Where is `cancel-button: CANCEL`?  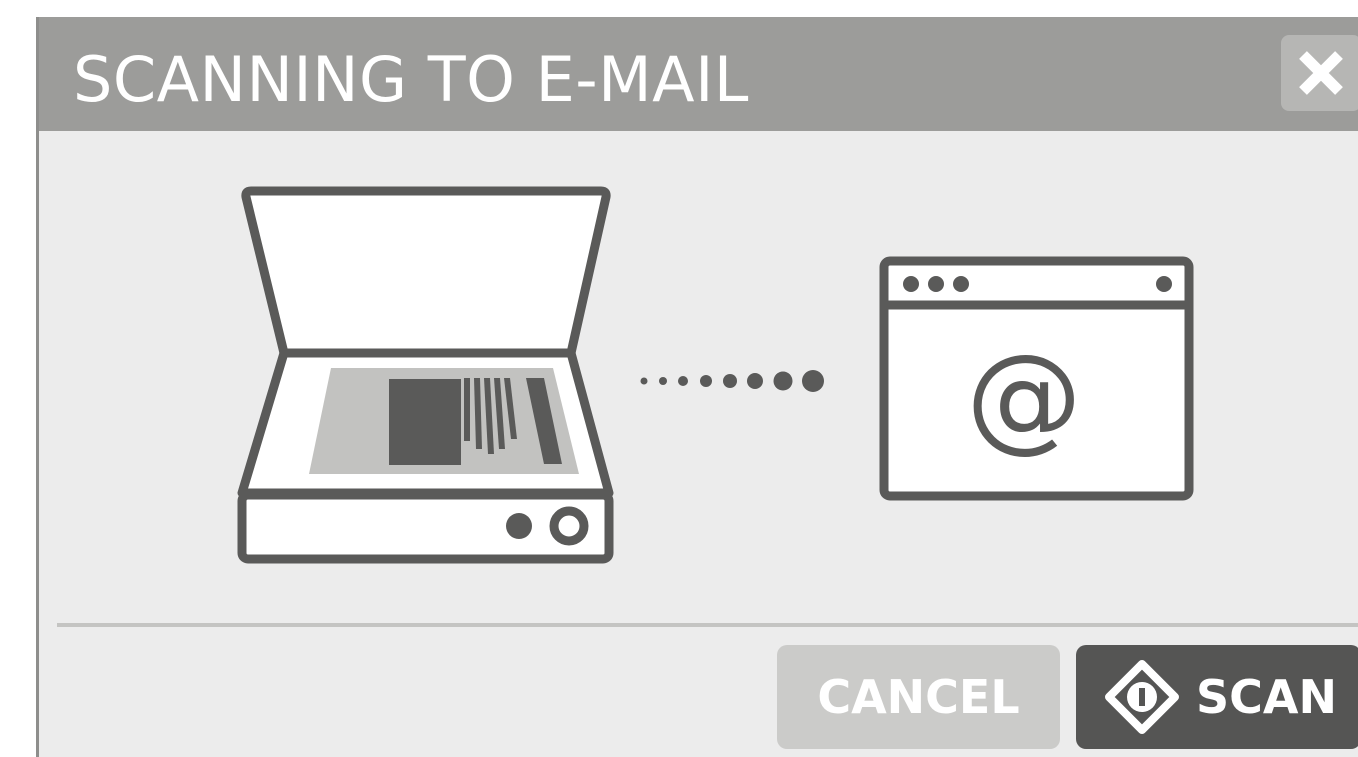 cancel-button: CANCEL is located at coordinates (918, 697).